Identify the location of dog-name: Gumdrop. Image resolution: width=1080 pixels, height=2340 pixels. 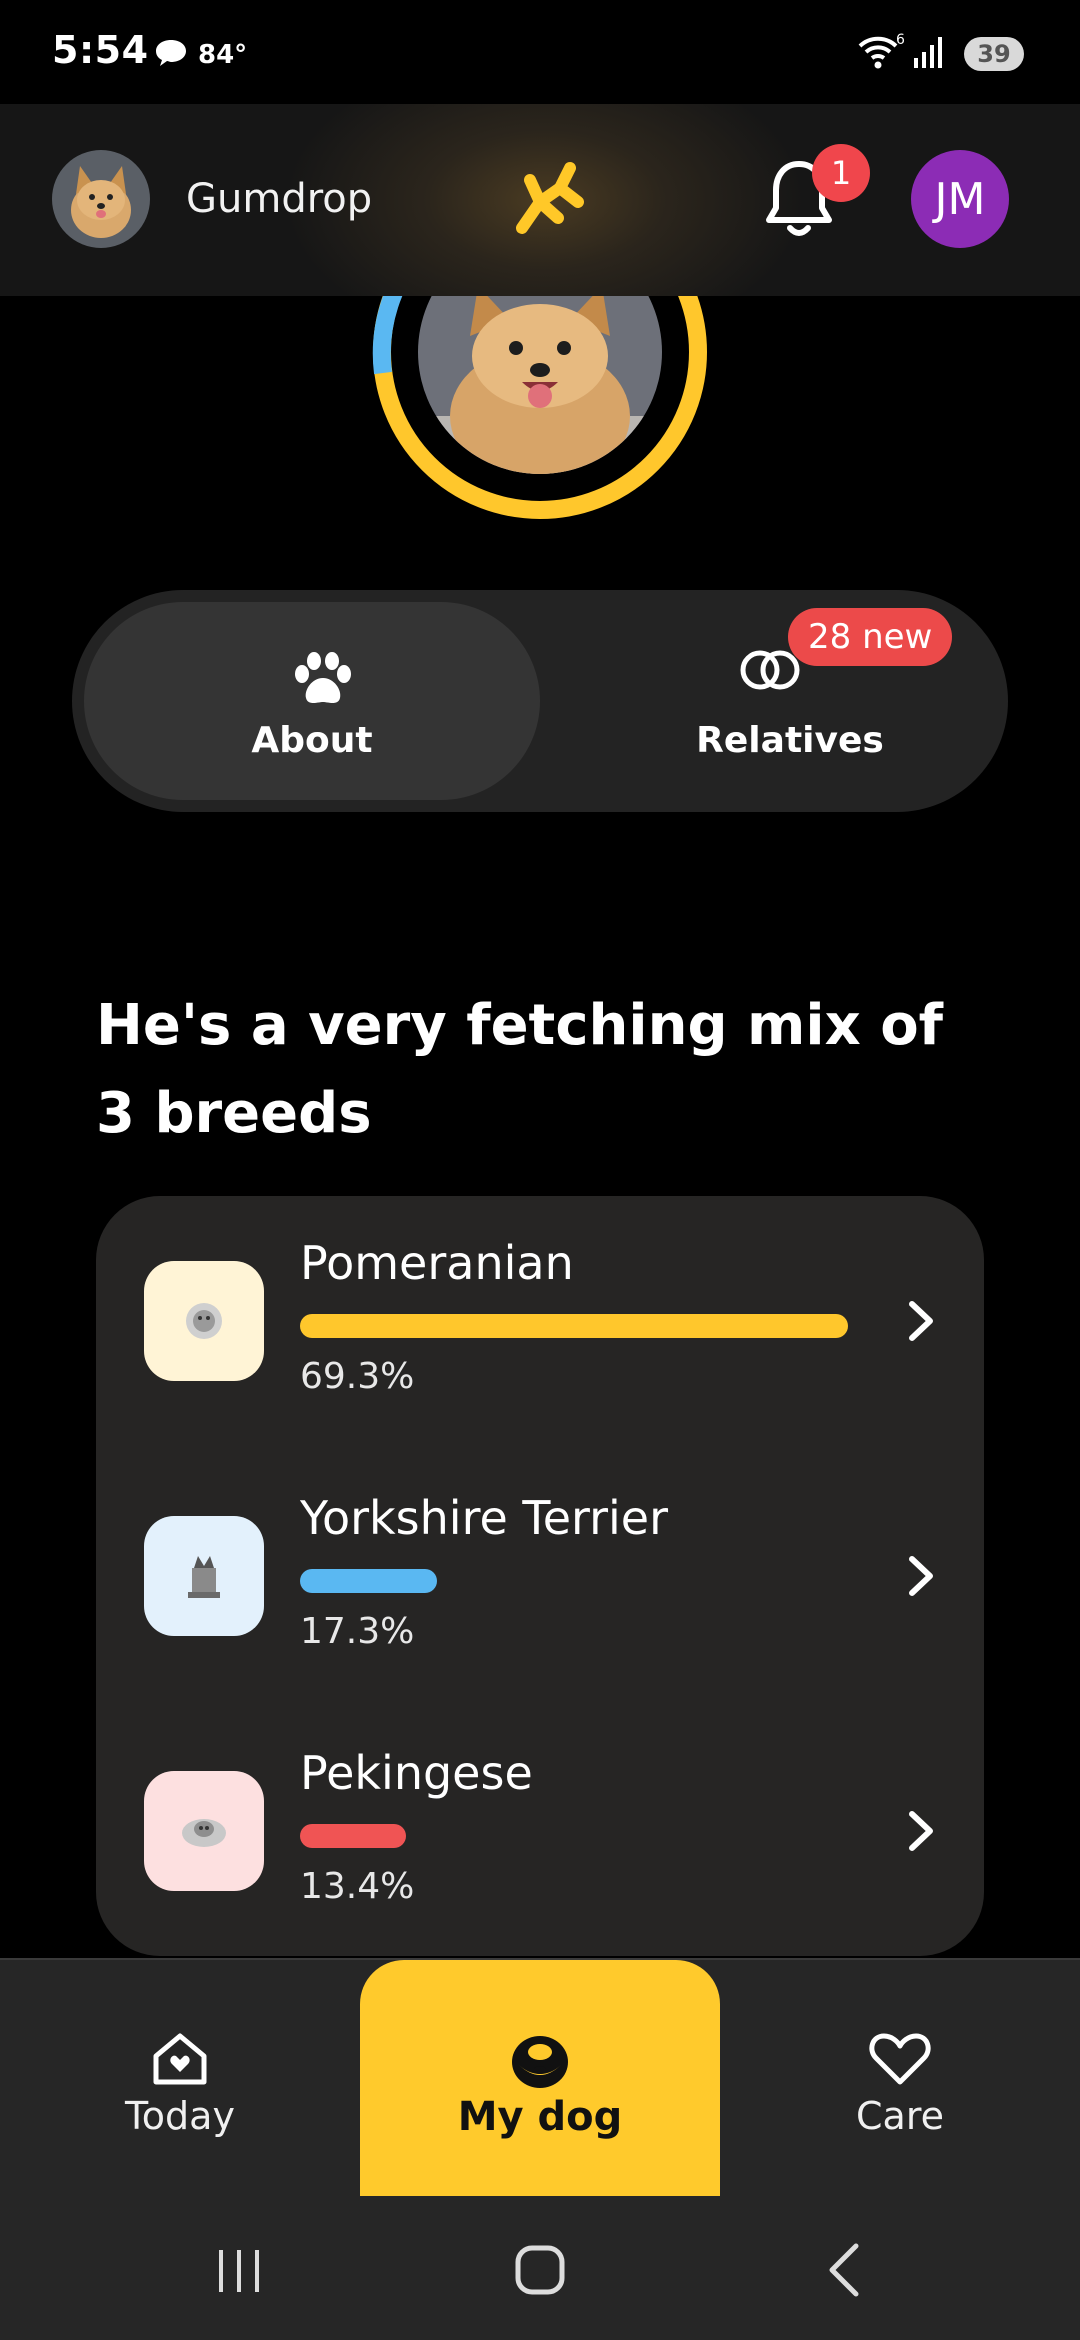
(279, 199).